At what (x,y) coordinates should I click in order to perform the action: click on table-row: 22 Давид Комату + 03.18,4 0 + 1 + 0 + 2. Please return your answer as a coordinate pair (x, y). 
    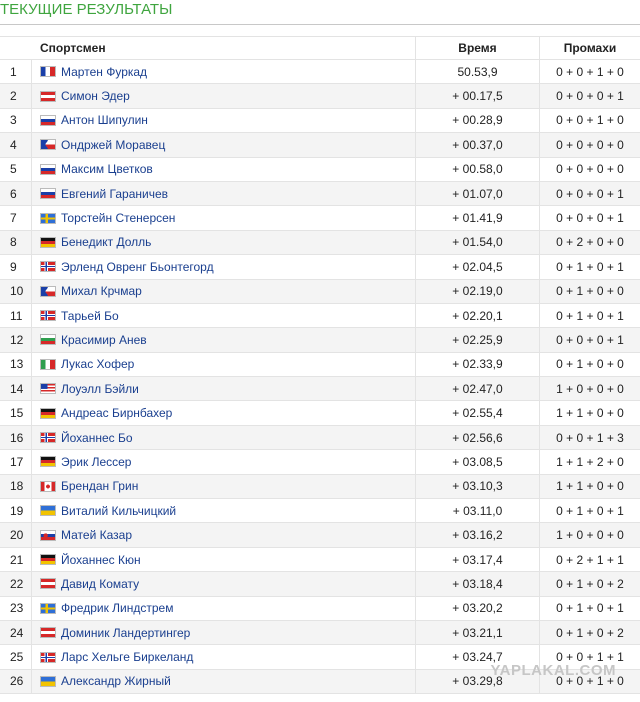
    Looking at the image, I should click on (320, 584).